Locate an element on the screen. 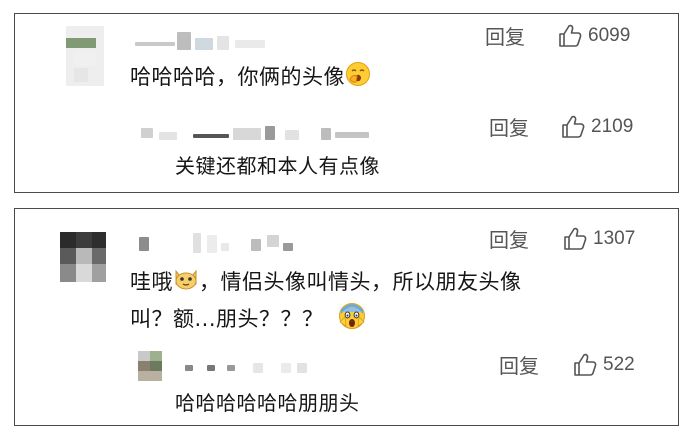 This screenshot has height=436, width=695. like-button: 1307 is located at coordinates (598, 239).